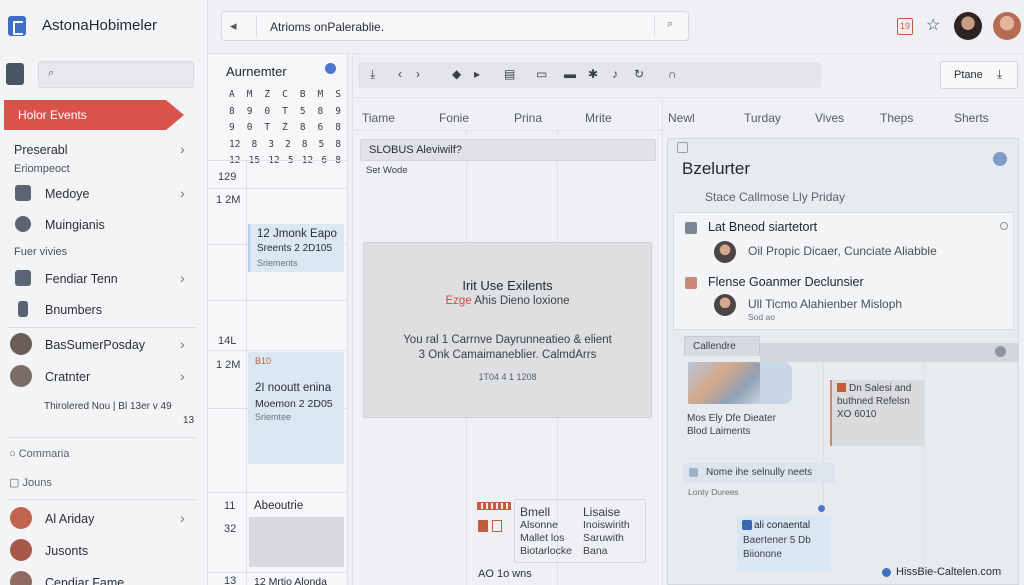 This screenshot has width=1024, height=585. I want to click on place-button: Ptane ⤓, so click(979, 75).